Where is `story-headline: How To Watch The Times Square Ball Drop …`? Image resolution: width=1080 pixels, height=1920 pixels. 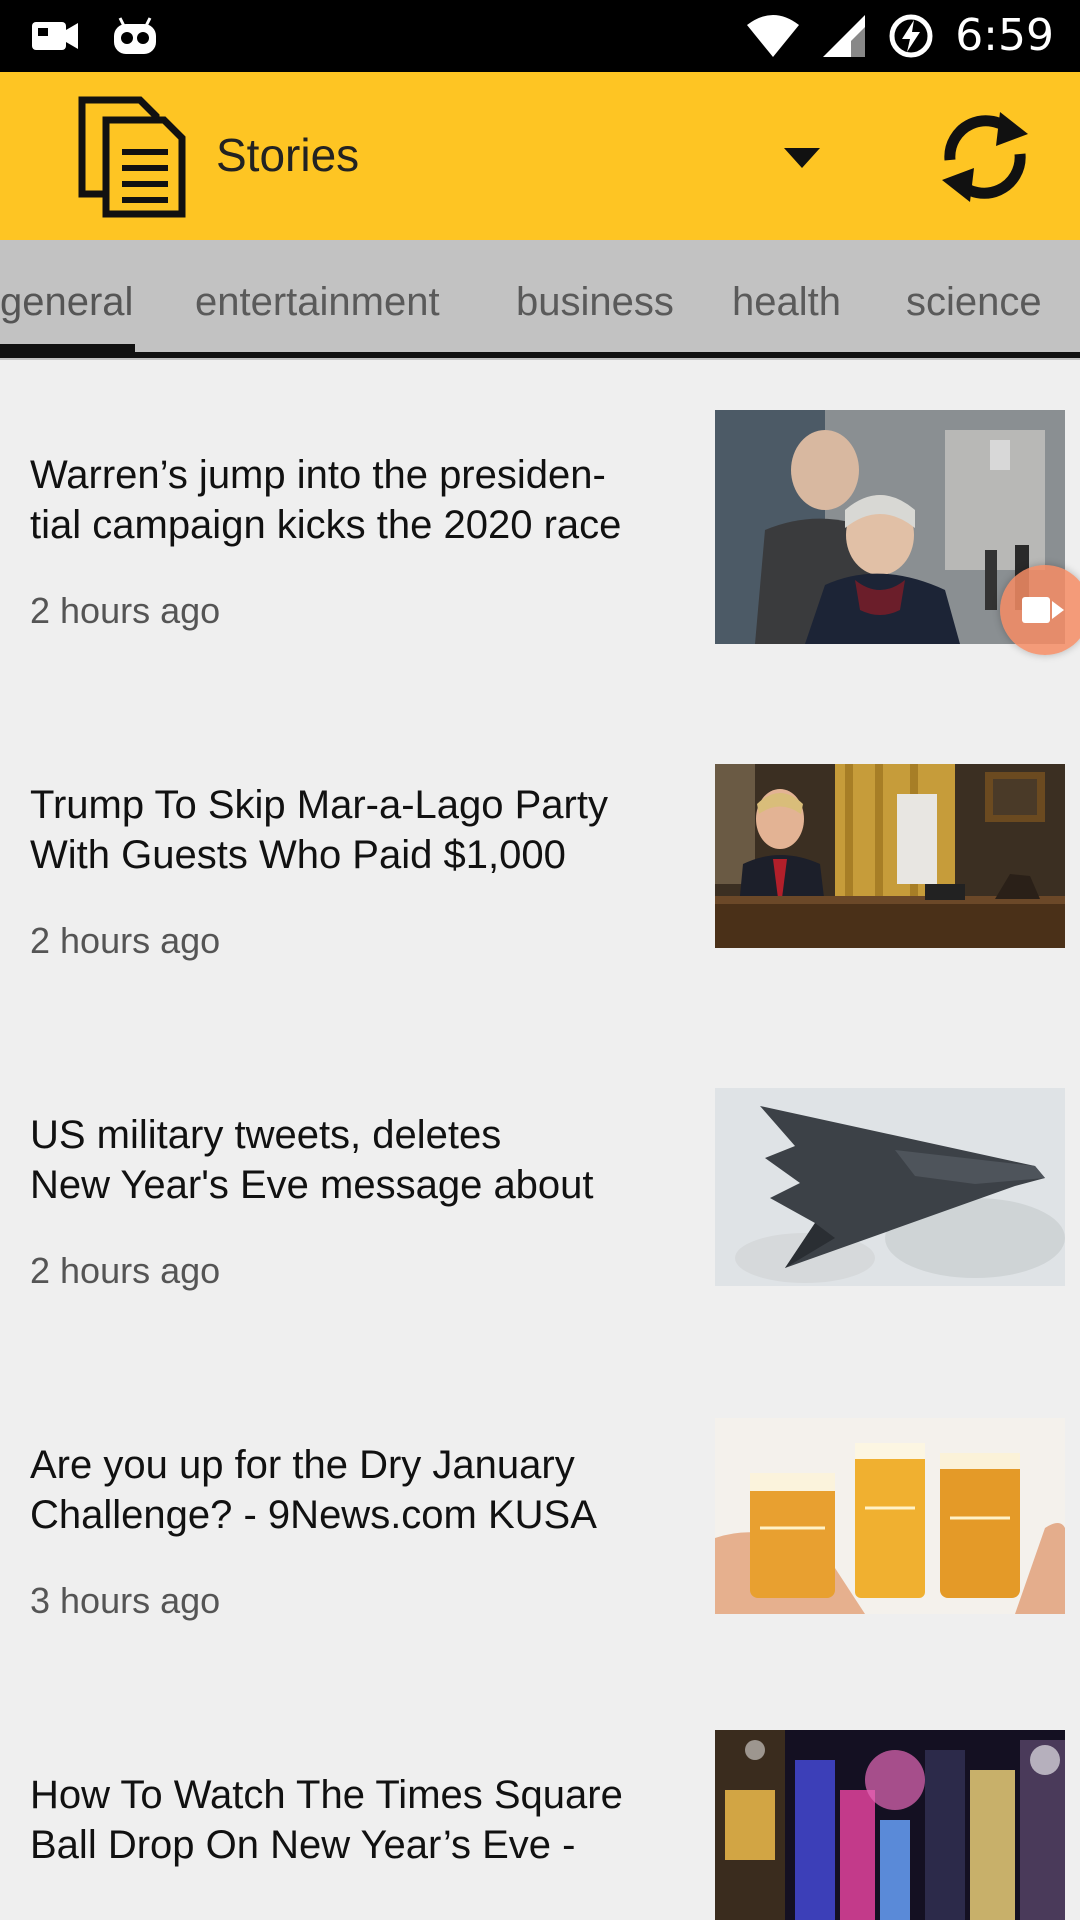
story-headline: How To Watch The Times Square Ball Drop … is located at coordinates (326, 1820).